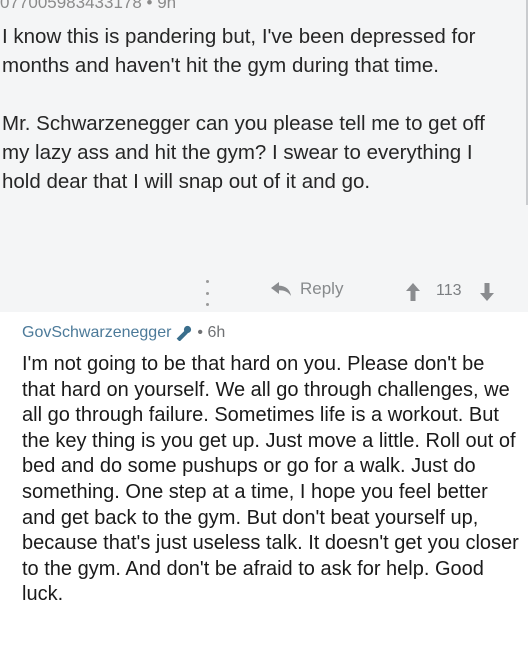 Image resolution: width=528 pixels, height=669 pixels. I want to click on reply-button: Reply, so click(306, 289).